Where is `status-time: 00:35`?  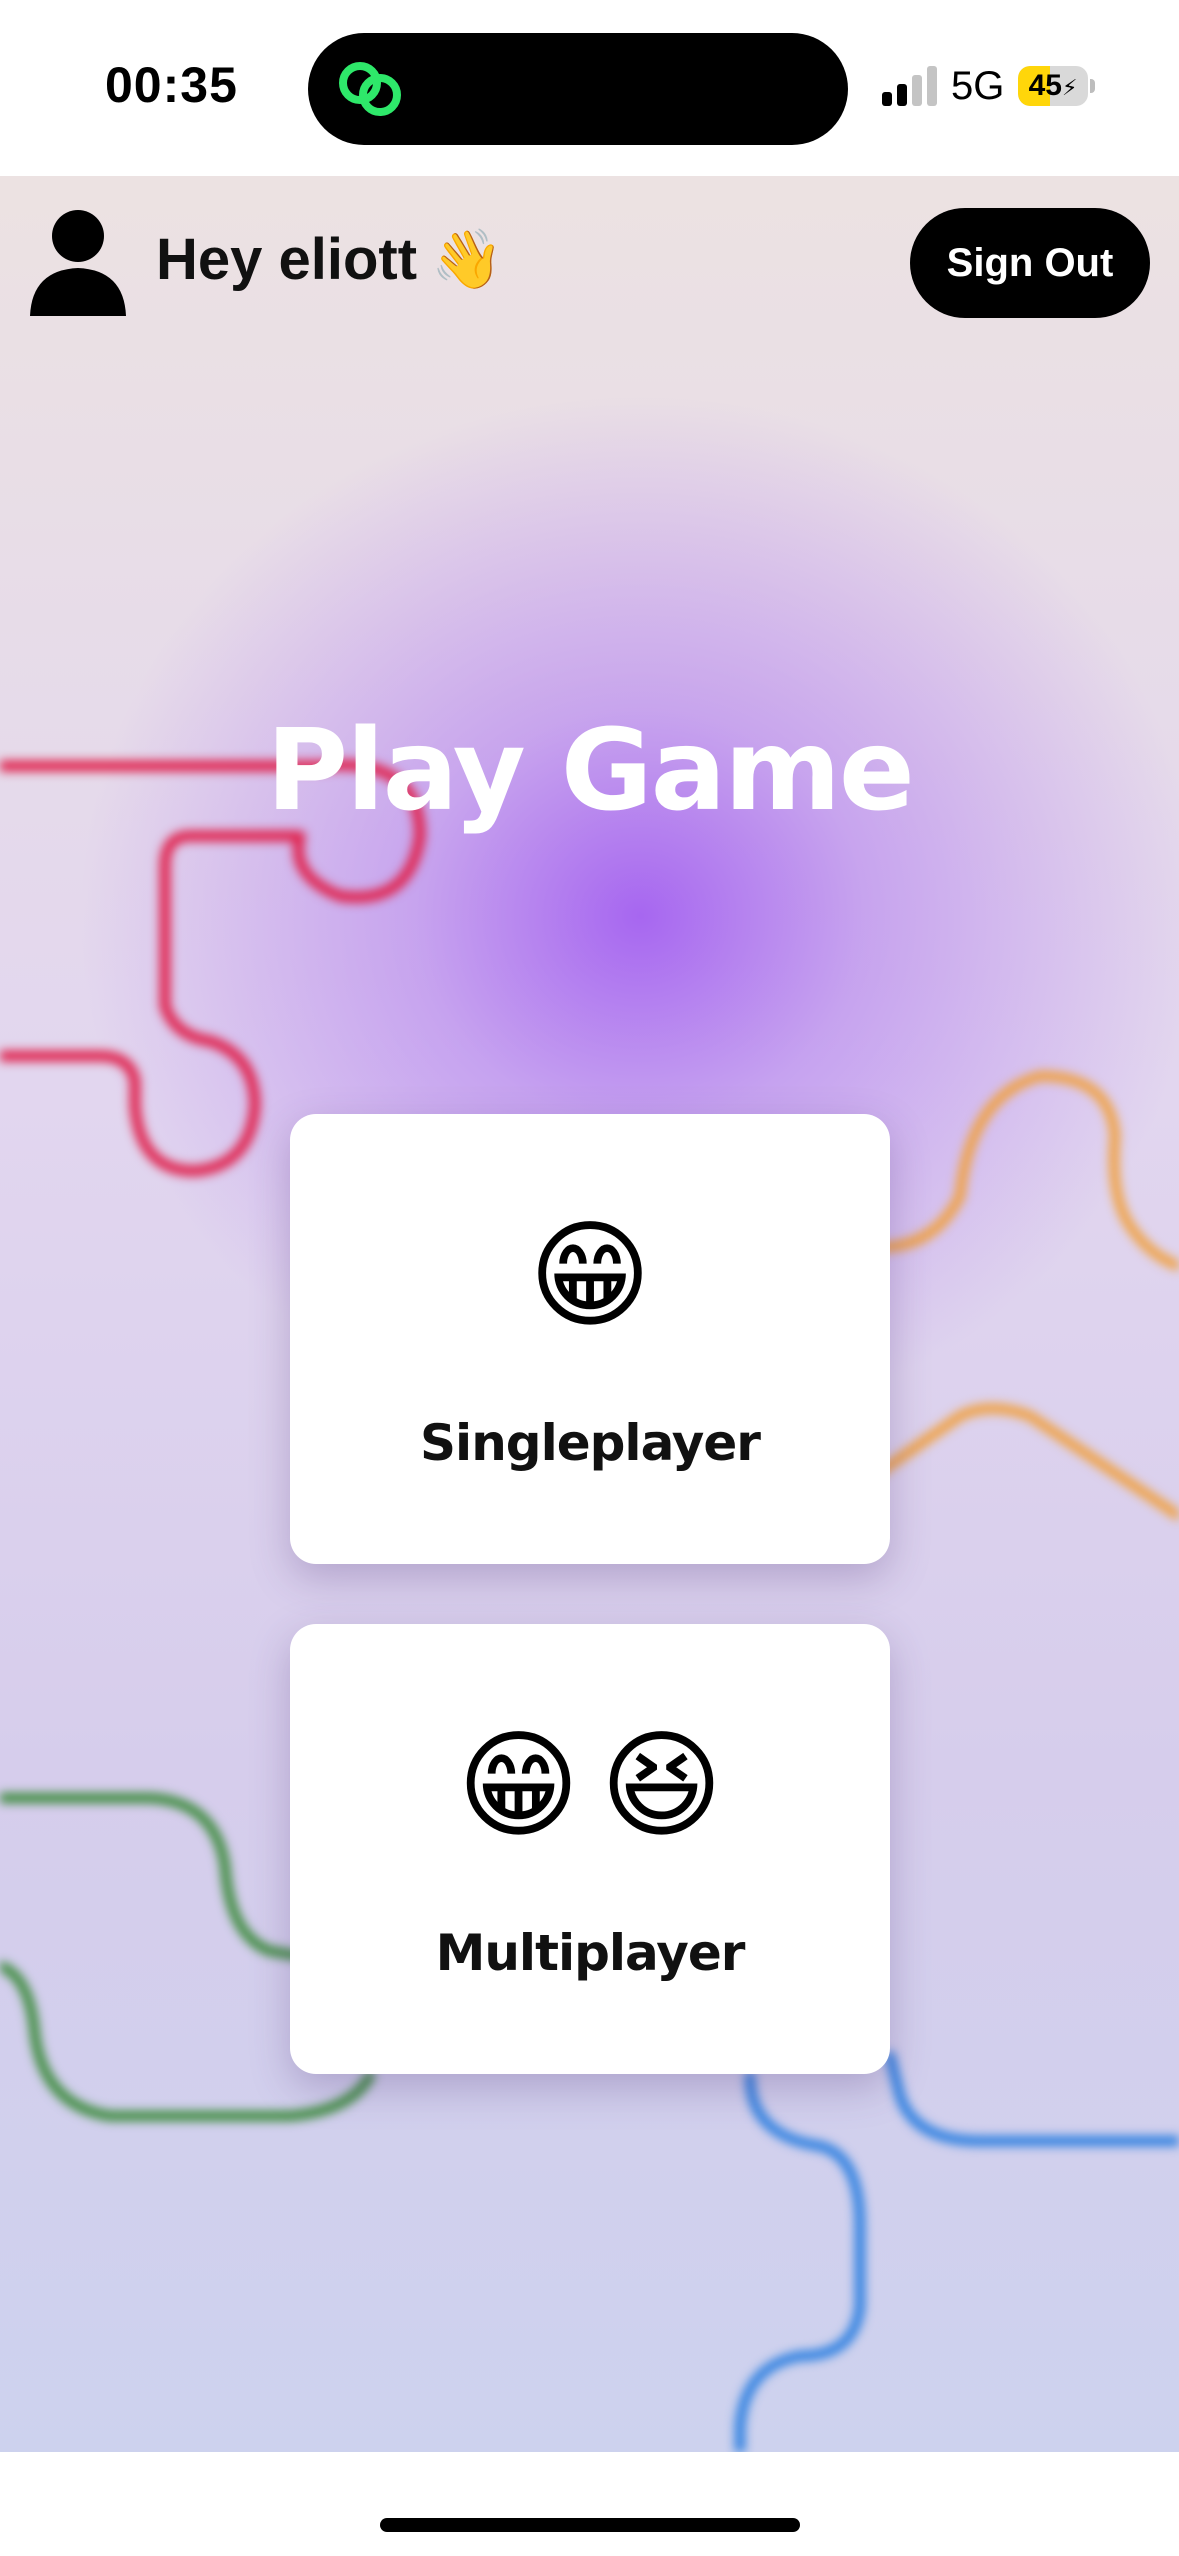
status-time: 00:35 is located at coordinates (171, 85).